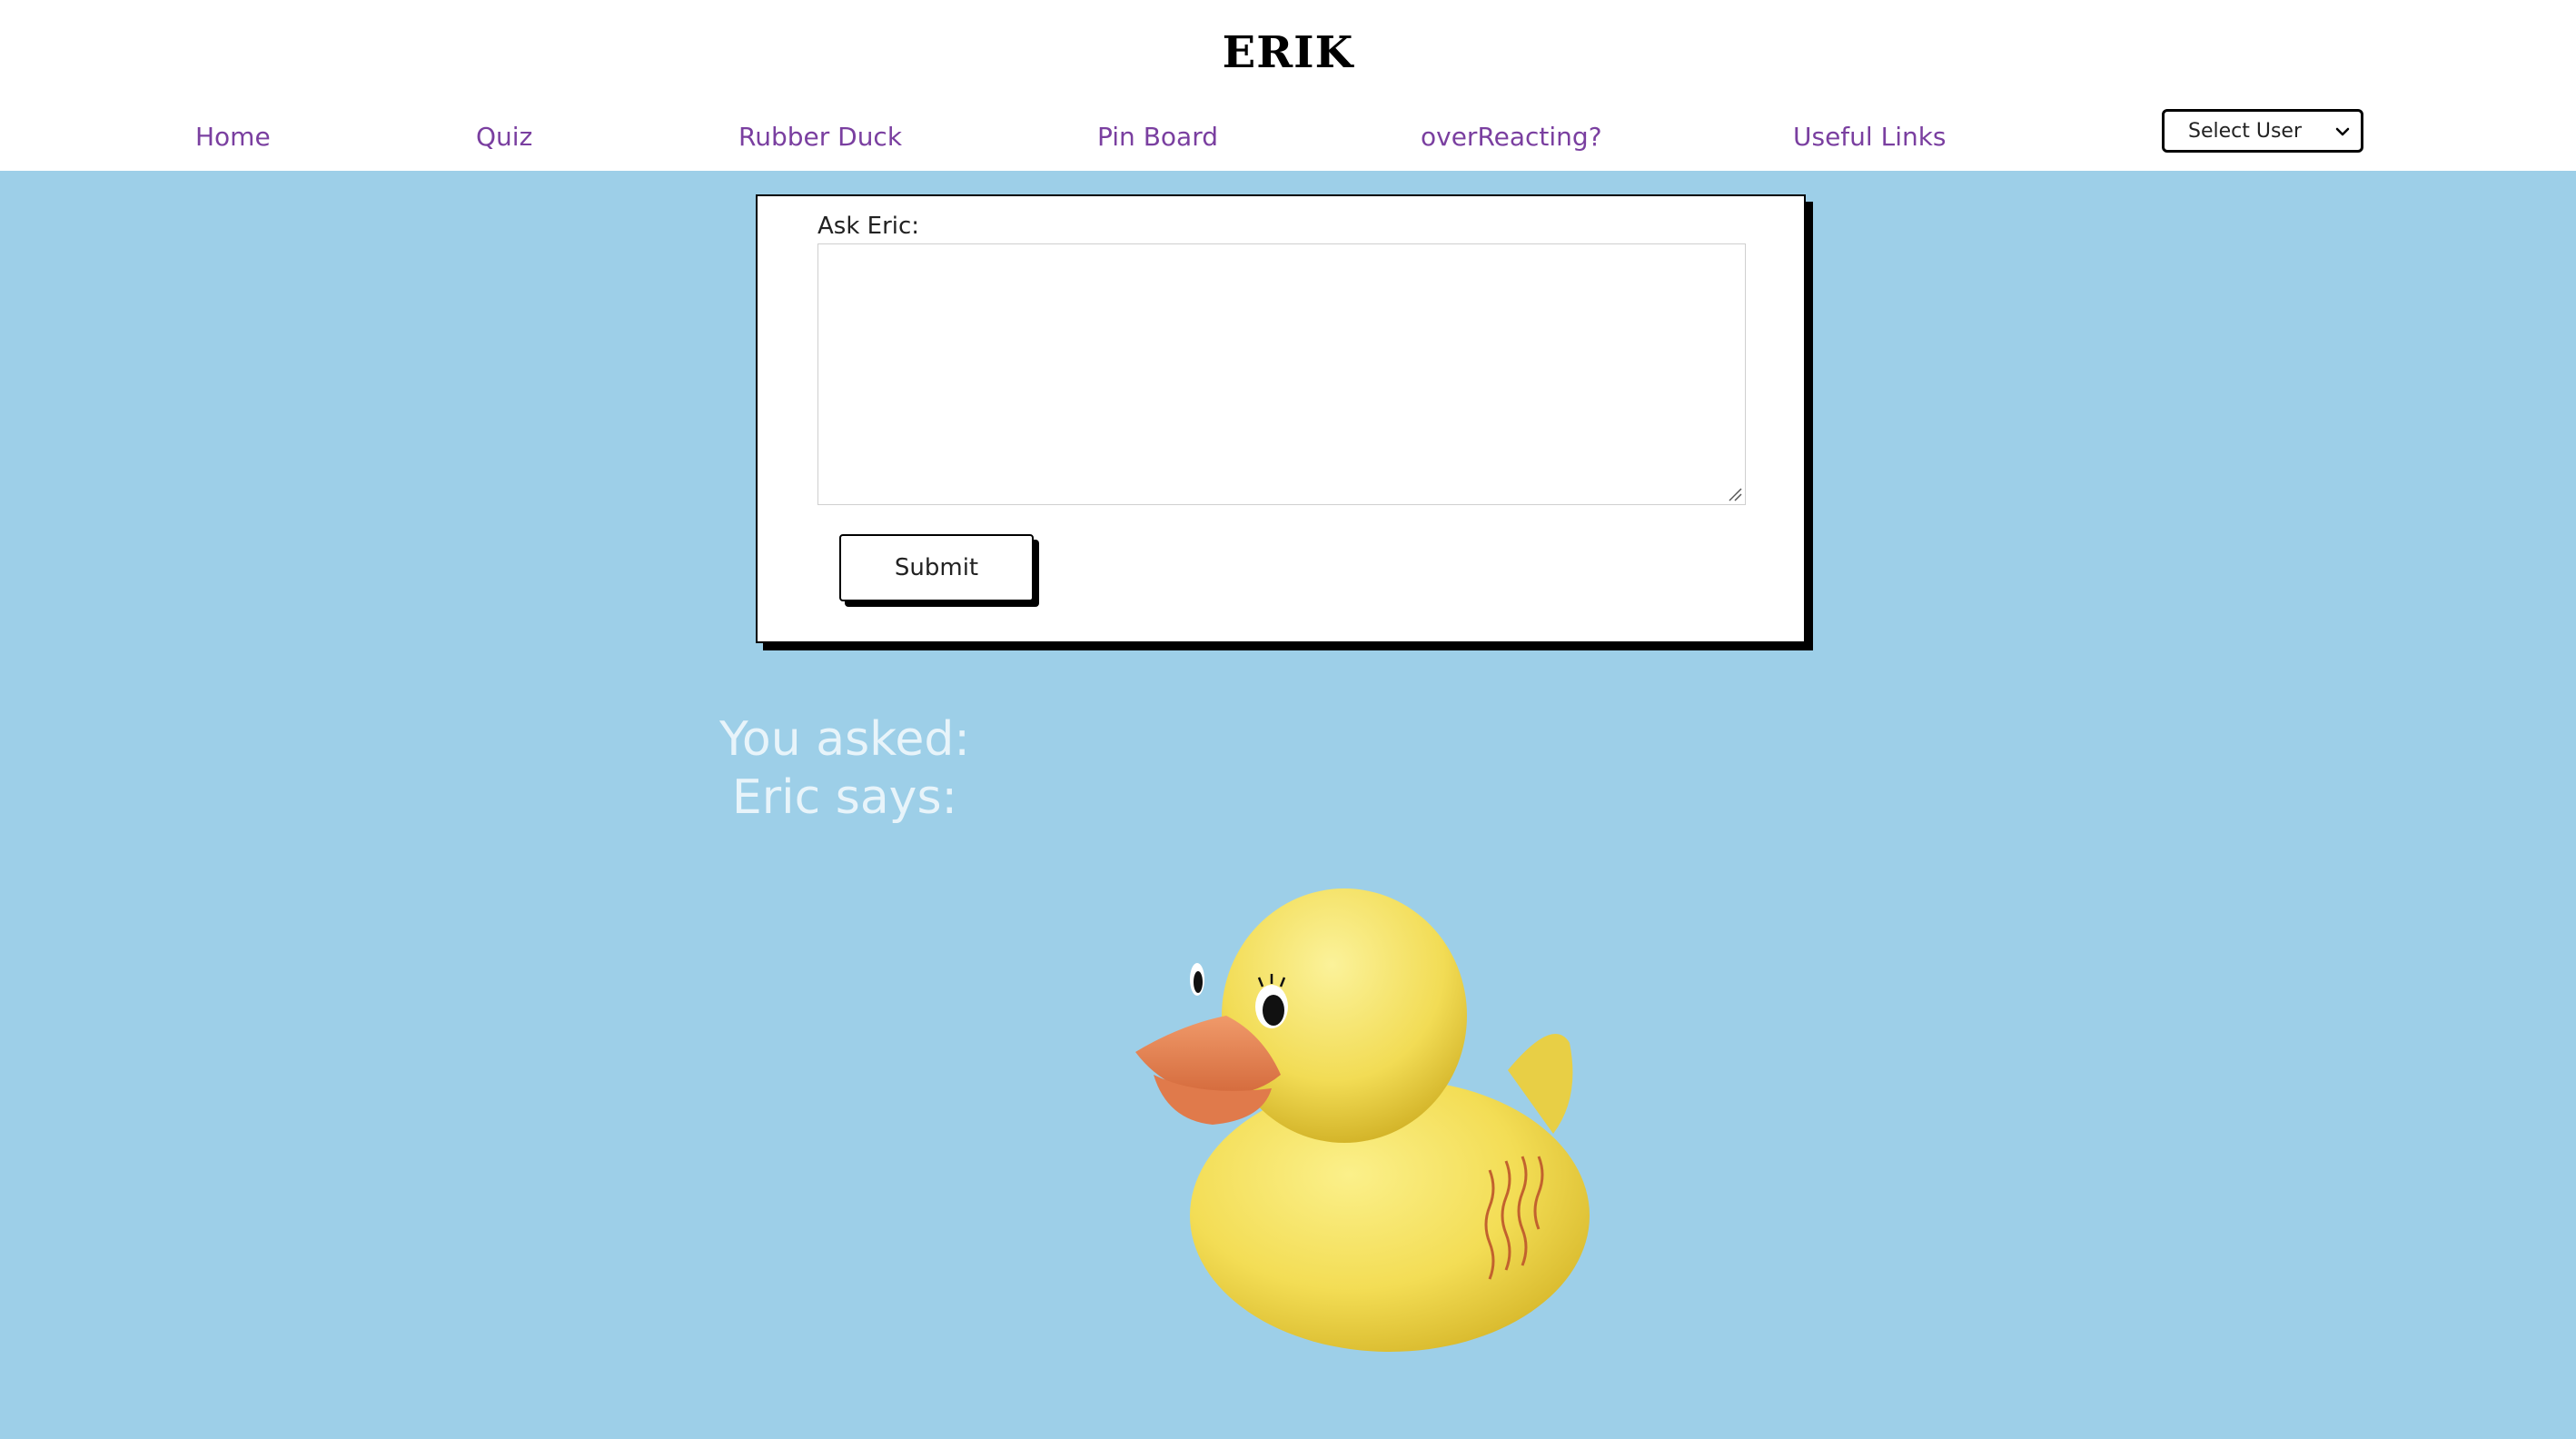 This screenshot has height=1439, width=2576. What do you see at coordinates (504, 137) in the screenshot?
I see `nav-link-quiz: Quiz` at bounding box center [504, 137].